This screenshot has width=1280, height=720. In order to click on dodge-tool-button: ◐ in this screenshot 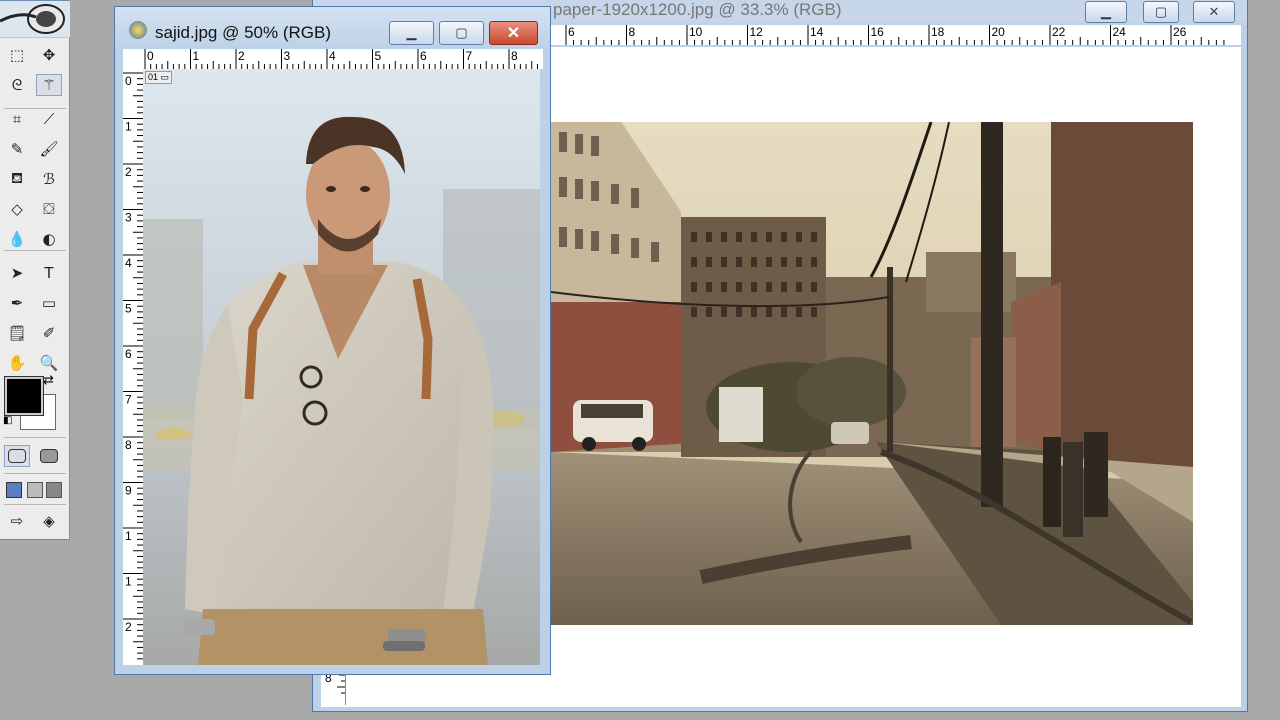, I will do `click(49, 239)`.